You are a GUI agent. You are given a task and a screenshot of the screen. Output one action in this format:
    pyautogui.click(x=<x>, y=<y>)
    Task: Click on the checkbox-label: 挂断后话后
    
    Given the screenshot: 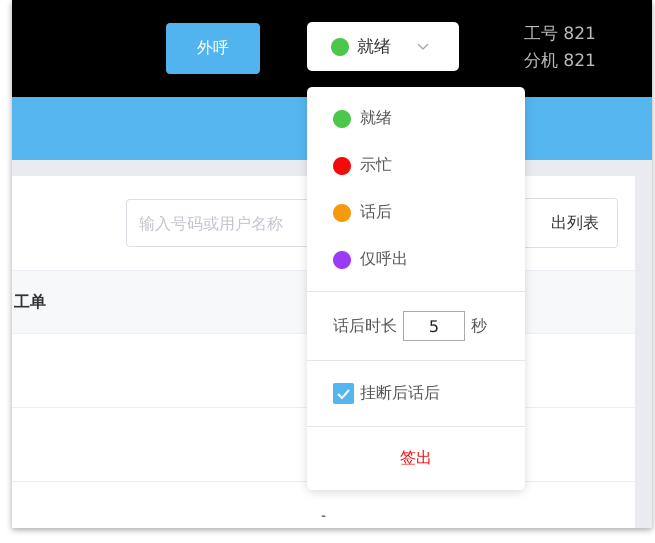 What is the action you would take?
    pyautogui.click(x=400, y=393)
    